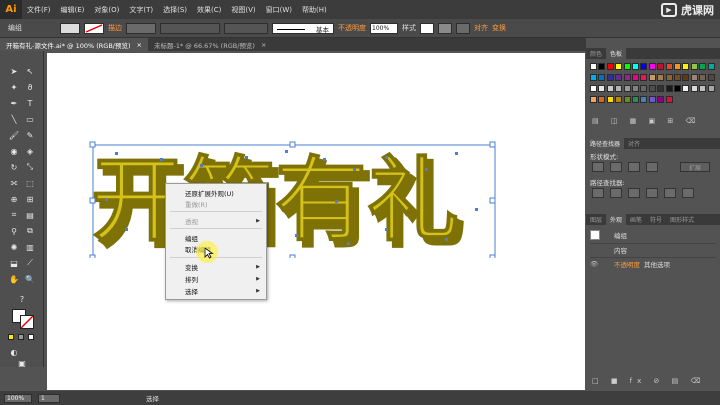  I want to click on opacity-link: 不透明度, so click(627, 264).